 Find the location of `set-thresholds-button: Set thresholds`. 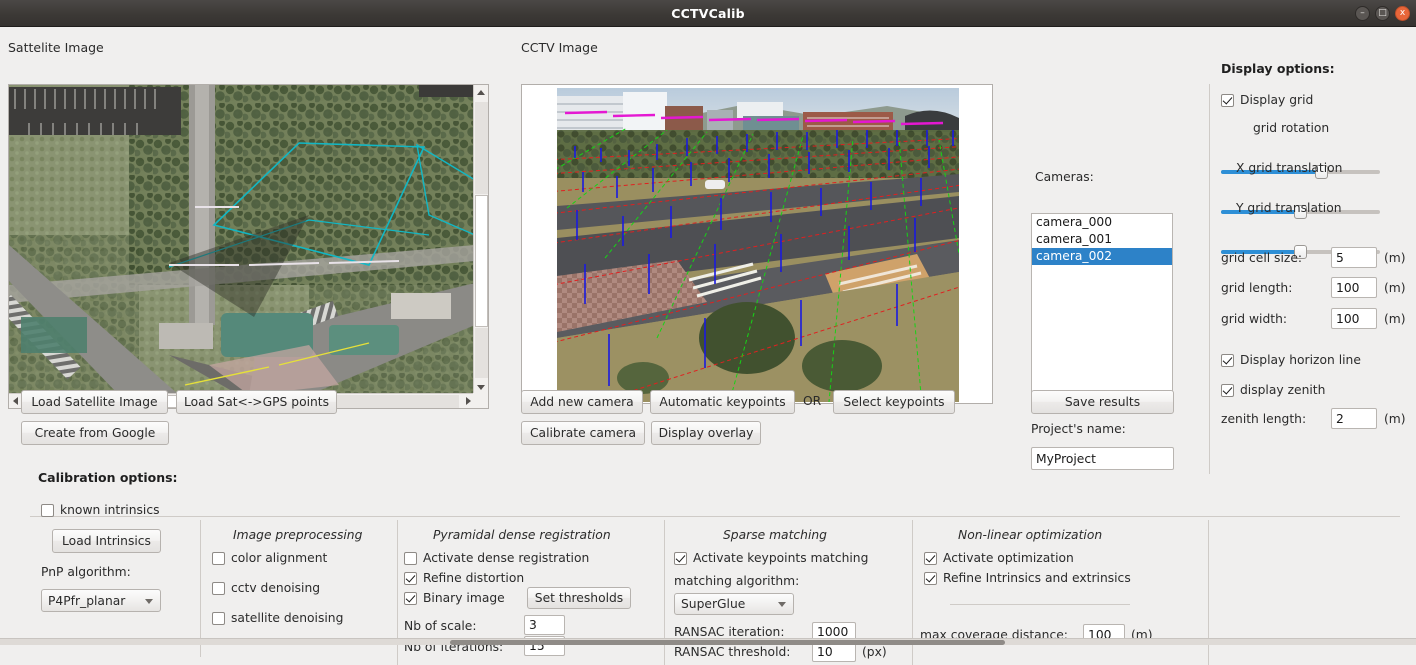

set-thresholds-button: Set thresholds is located at coordinates (579, 598).